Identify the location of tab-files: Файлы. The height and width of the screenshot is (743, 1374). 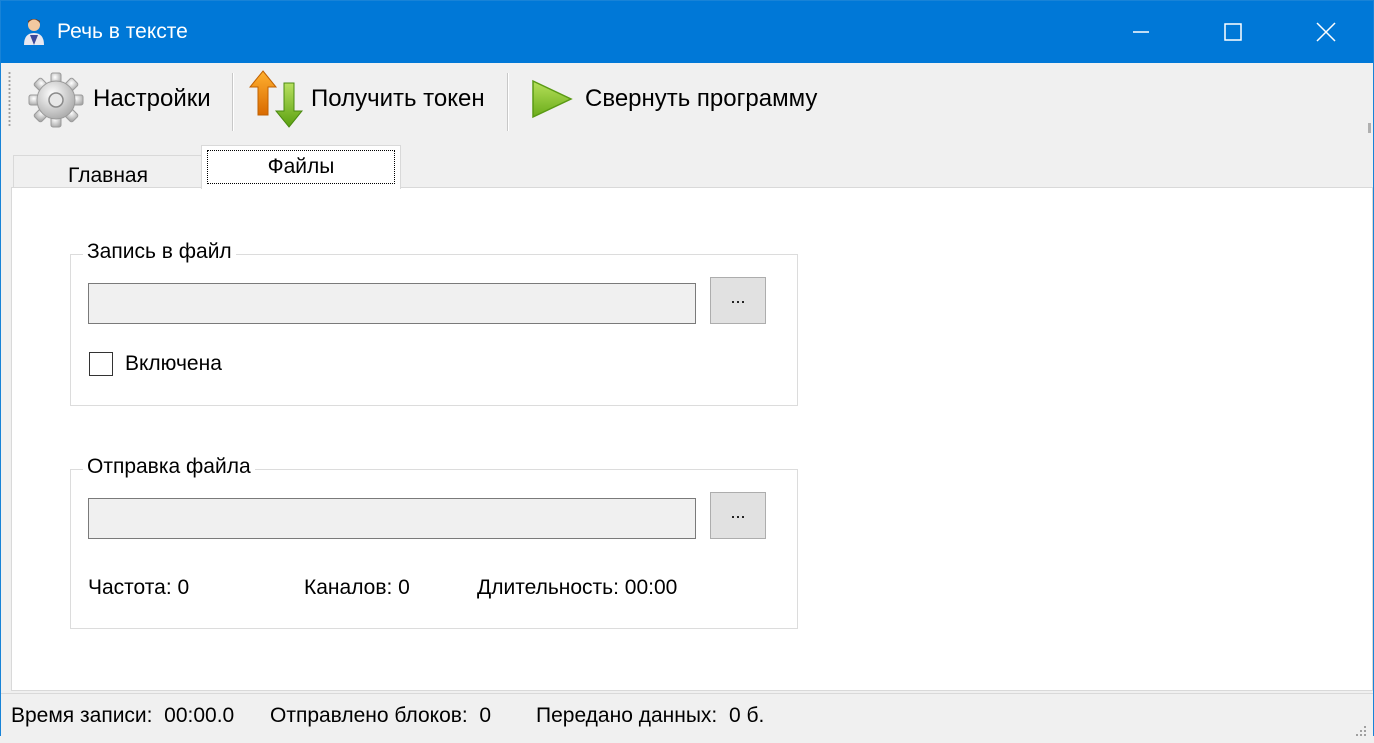
(301, 167).